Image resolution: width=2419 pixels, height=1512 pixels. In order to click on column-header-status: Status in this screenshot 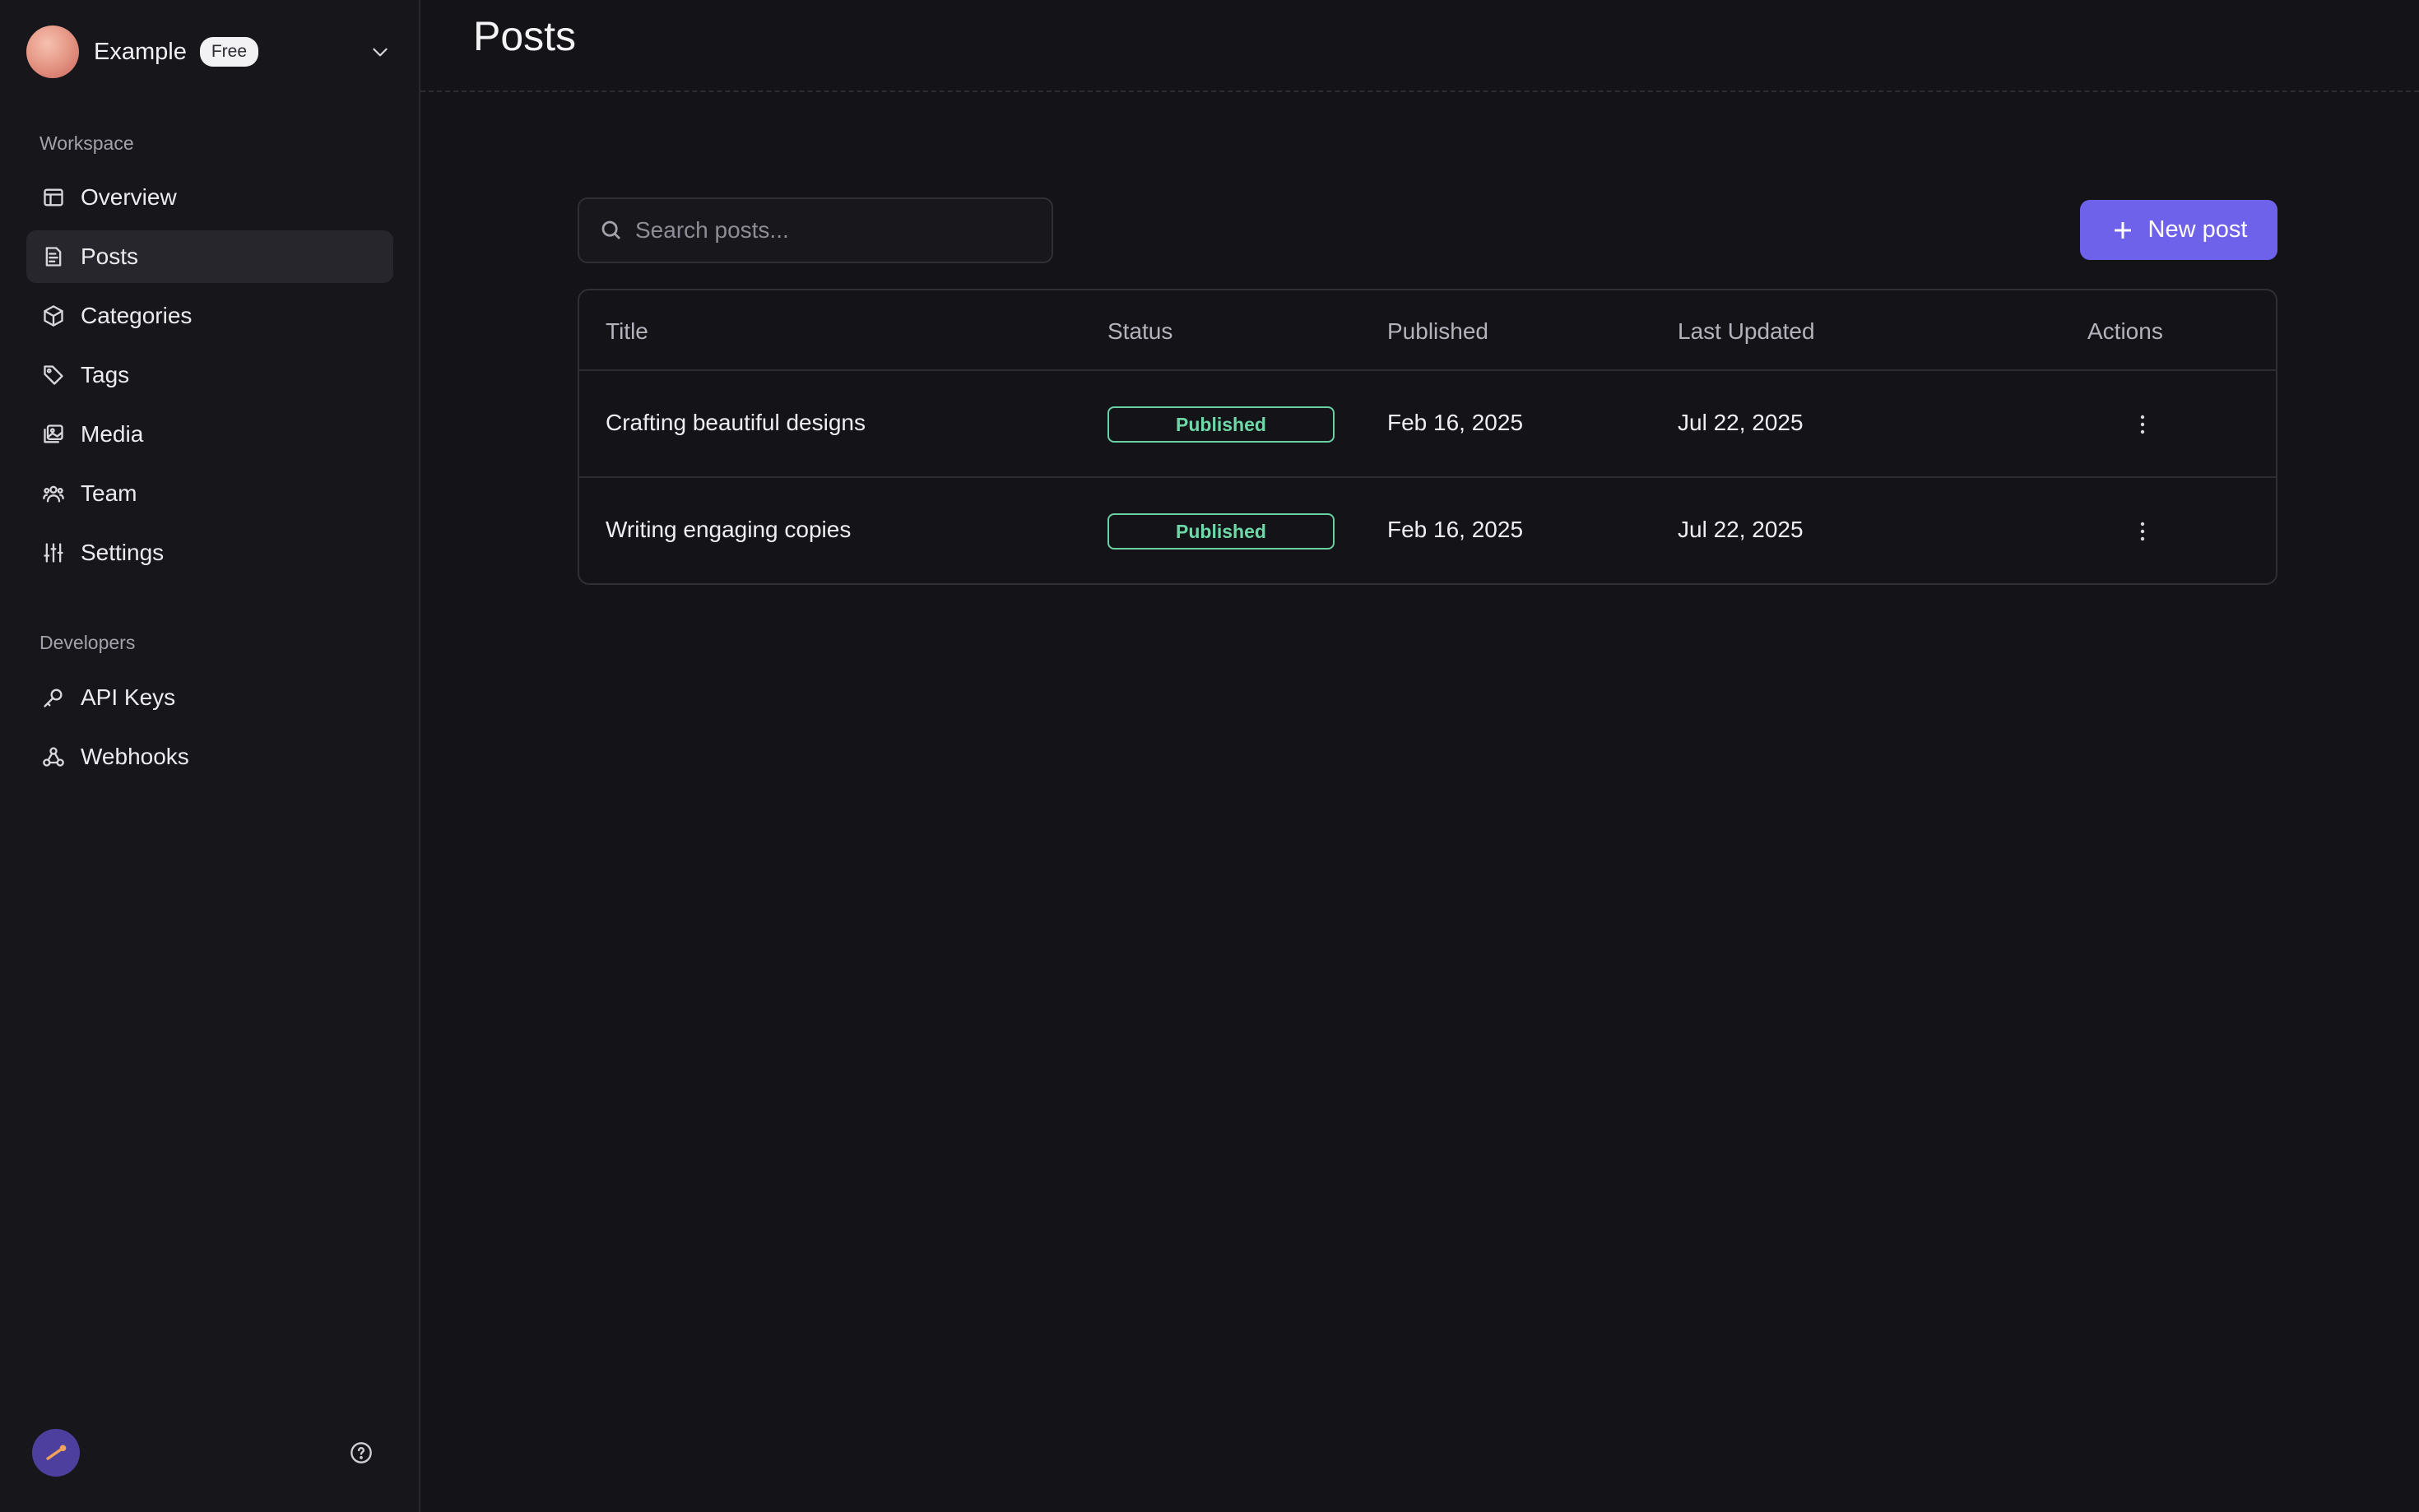, I will do `click(1139, 331)`.